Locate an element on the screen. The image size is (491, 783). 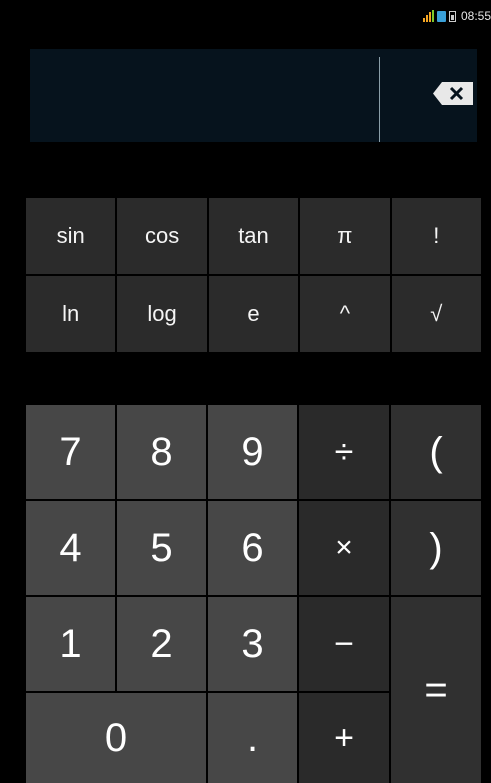
digit-8-button: 8 is located at coordinates (161, 452).